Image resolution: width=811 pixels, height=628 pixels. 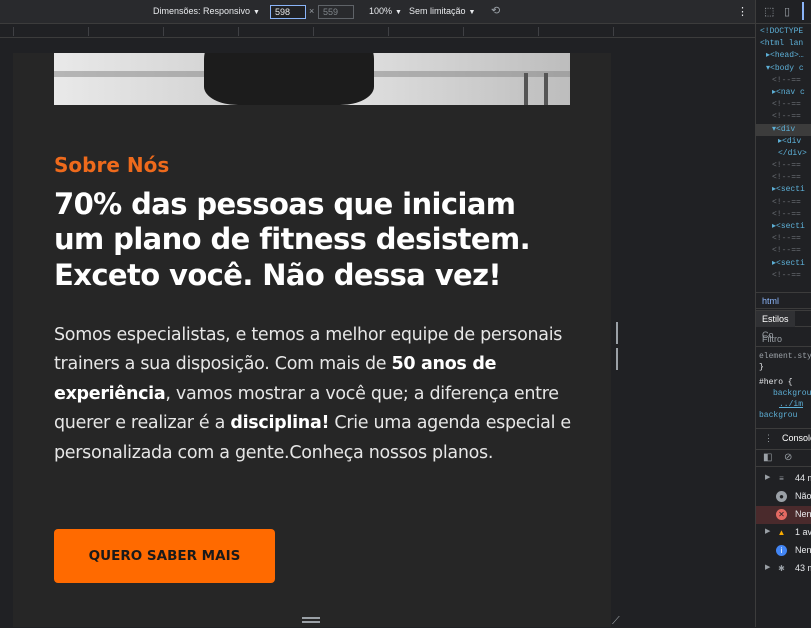 What do you see at coordinates (202, 11) in the screenshot?
I see `dimensions-label: Dimensões: Responsivo` at bounding box center [202, 11].